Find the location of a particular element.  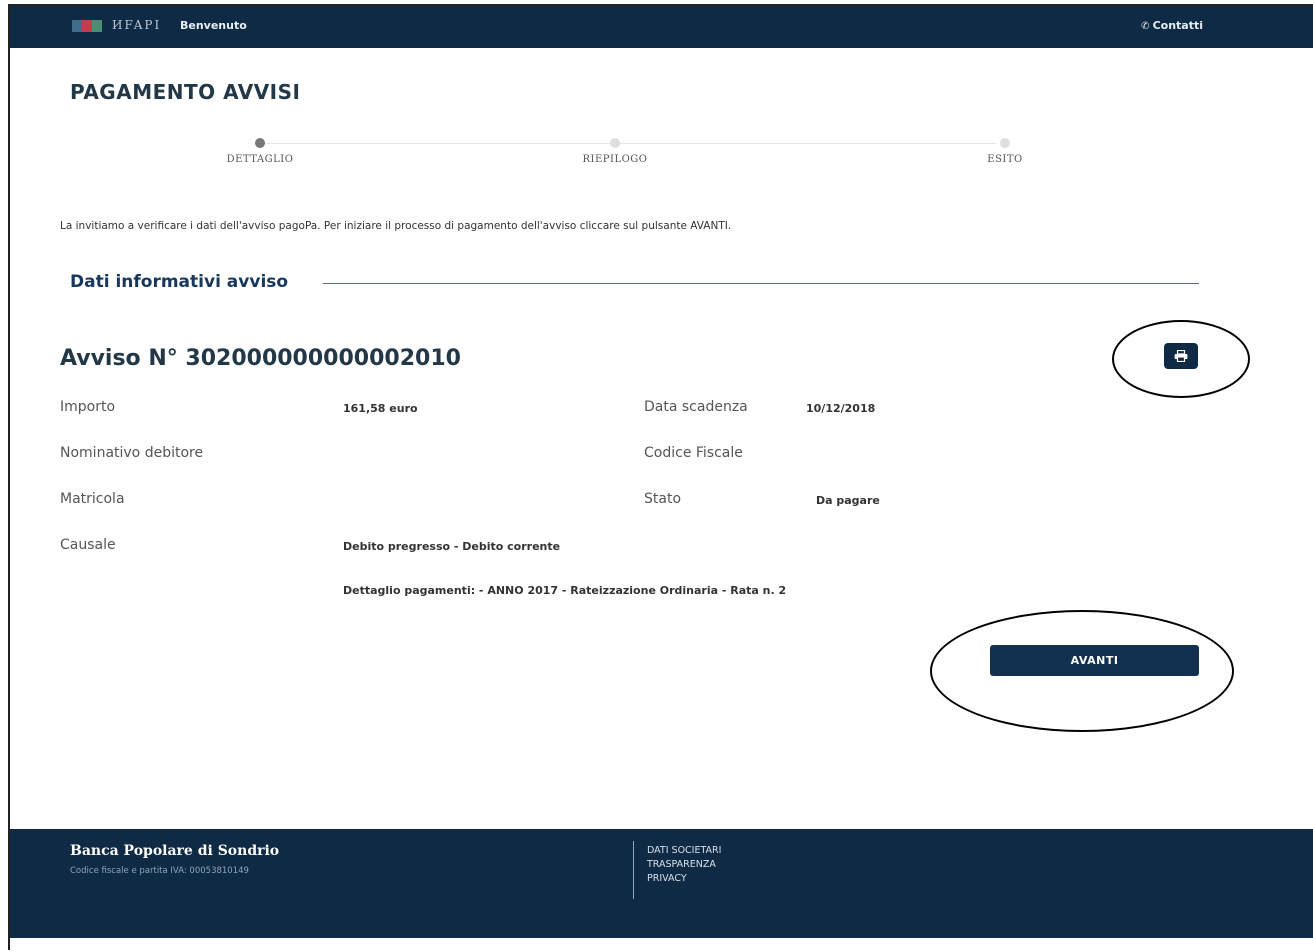

page-title: PAGAMENTO AVVISI is located at coordinates (185, 92).